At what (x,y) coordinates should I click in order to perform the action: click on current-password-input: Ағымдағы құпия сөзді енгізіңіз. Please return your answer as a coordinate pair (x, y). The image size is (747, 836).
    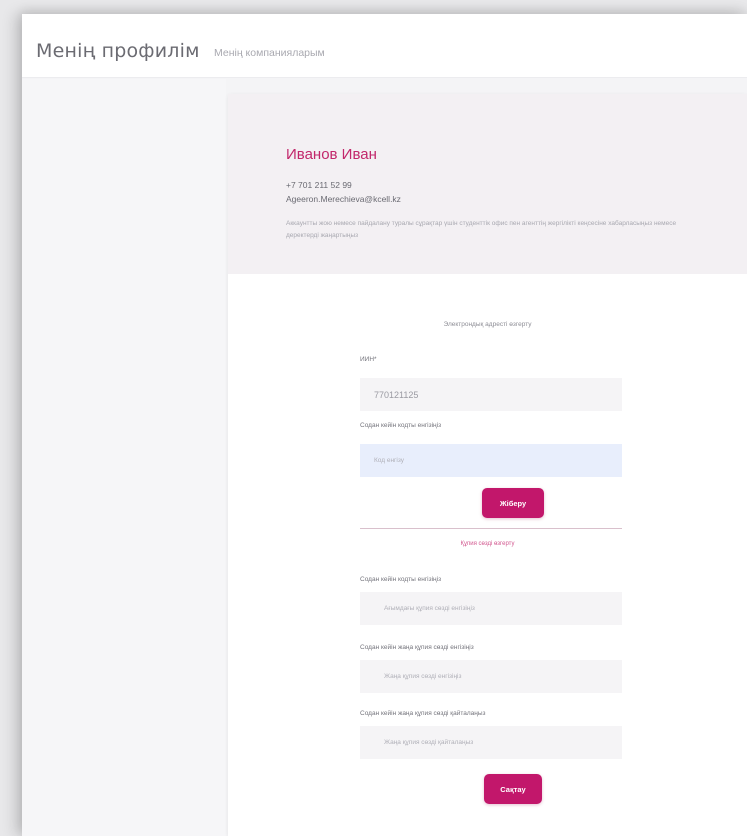
    Looking at the image, I should click on (491, 608).